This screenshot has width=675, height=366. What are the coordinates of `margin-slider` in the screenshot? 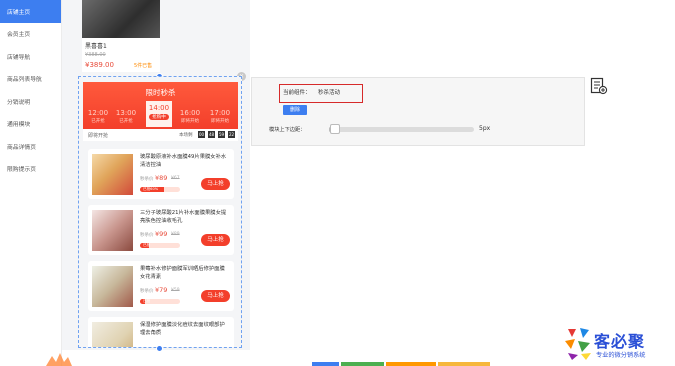 It's located at (401, 129).